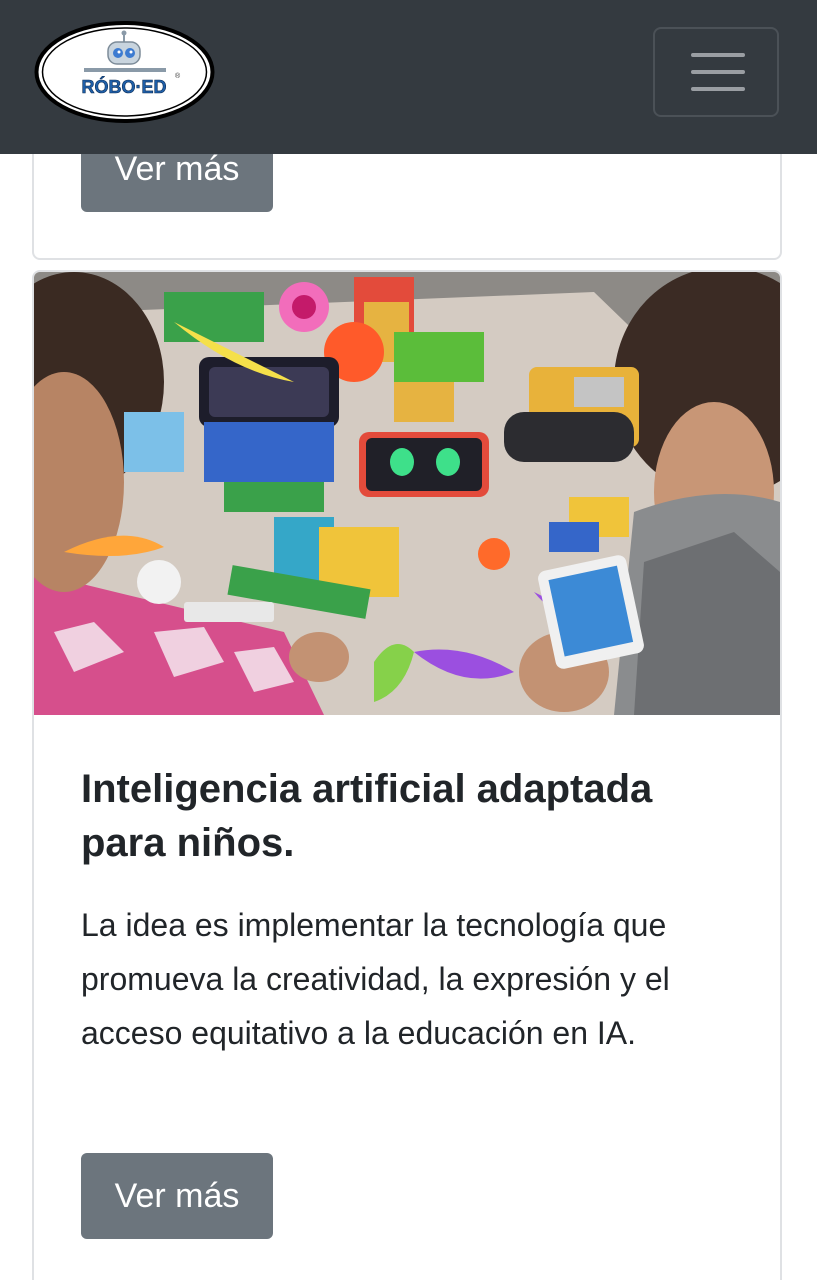  I want to click on navbar-toggler-button, so click(716, 72).